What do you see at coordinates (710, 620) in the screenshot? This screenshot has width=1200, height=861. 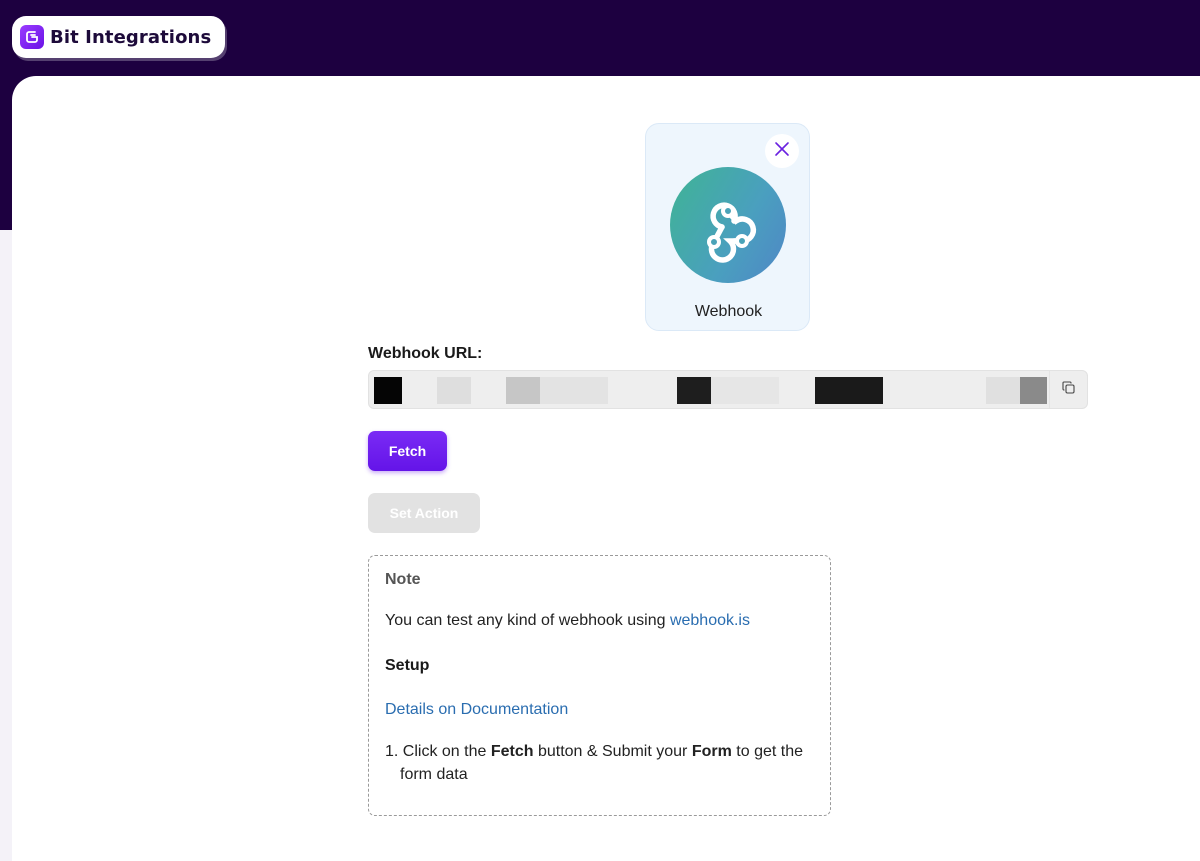 I see `webhook-is-link: webhook.is` at bounding box center [710, 620].